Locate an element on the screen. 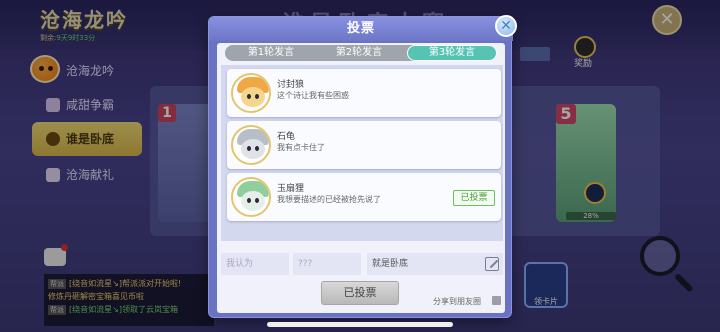 The width and height of the screenshot is (720, 332). home-indicator is located at coordinates (360, 324).